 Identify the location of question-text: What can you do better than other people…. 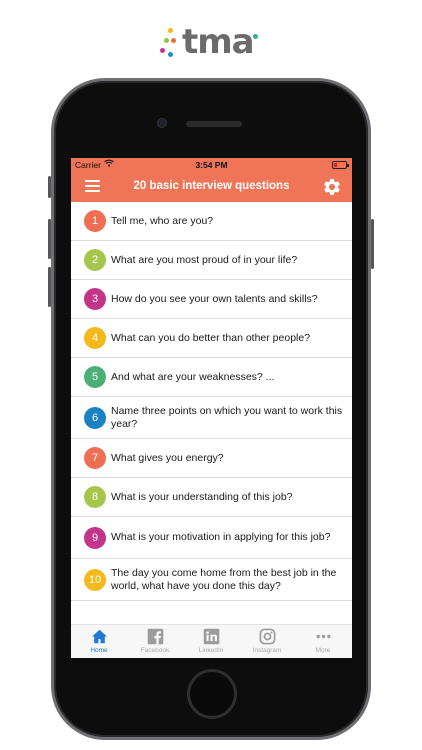
(211, 337).